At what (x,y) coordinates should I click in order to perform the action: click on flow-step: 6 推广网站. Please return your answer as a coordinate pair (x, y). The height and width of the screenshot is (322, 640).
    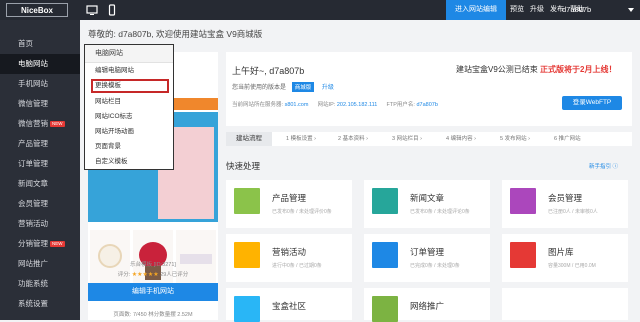
    Looking at the image, I should click on (567, 139).